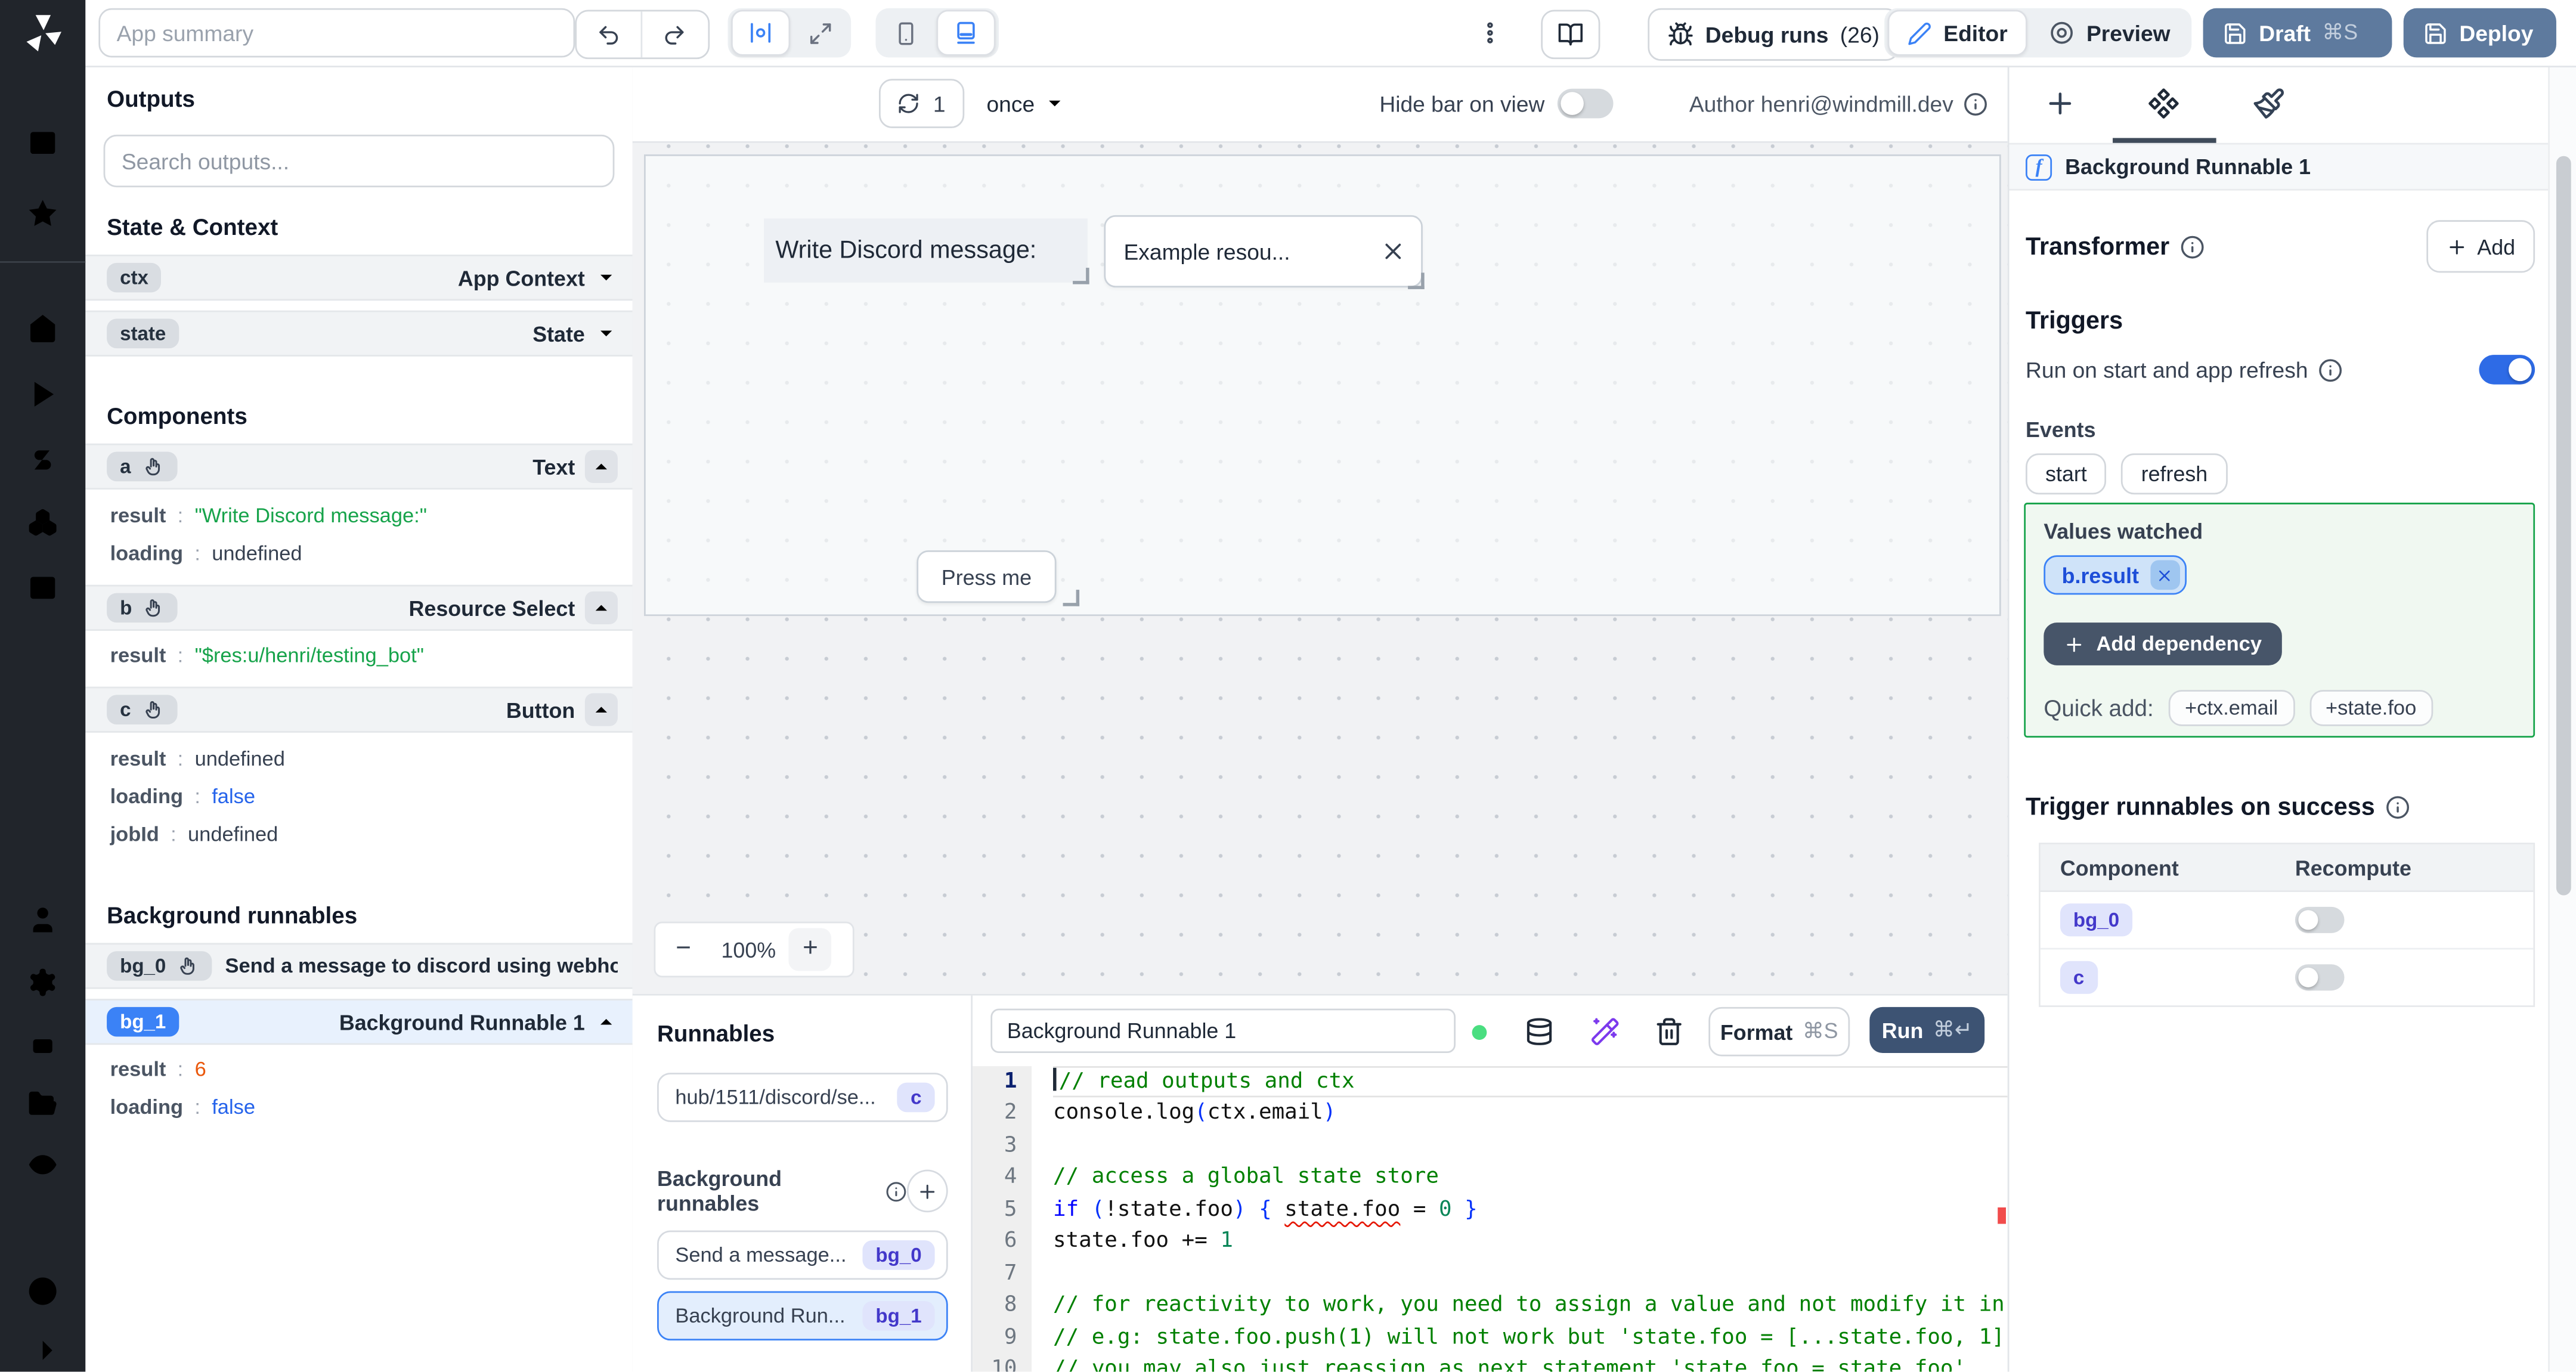 The height and width of the screenshot is (1372, 2576). I want to click on home-icon, so click(43, 328).